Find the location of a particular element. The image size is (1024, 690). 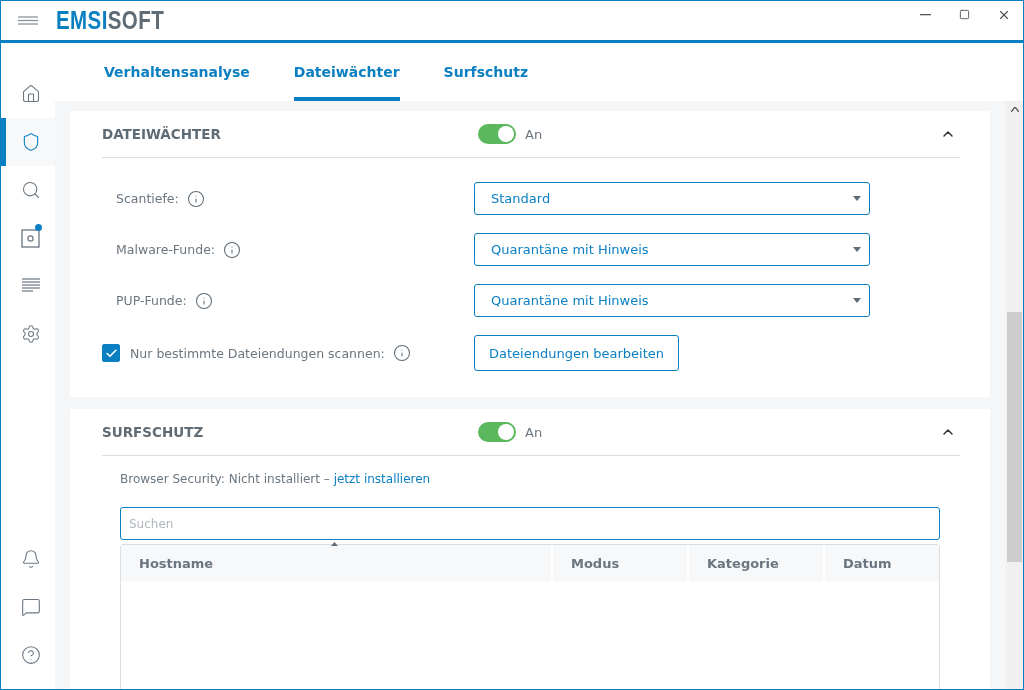

setting-label: Nur bestimmte Dateiendungen scannen: is located at coordinates (257, 353).